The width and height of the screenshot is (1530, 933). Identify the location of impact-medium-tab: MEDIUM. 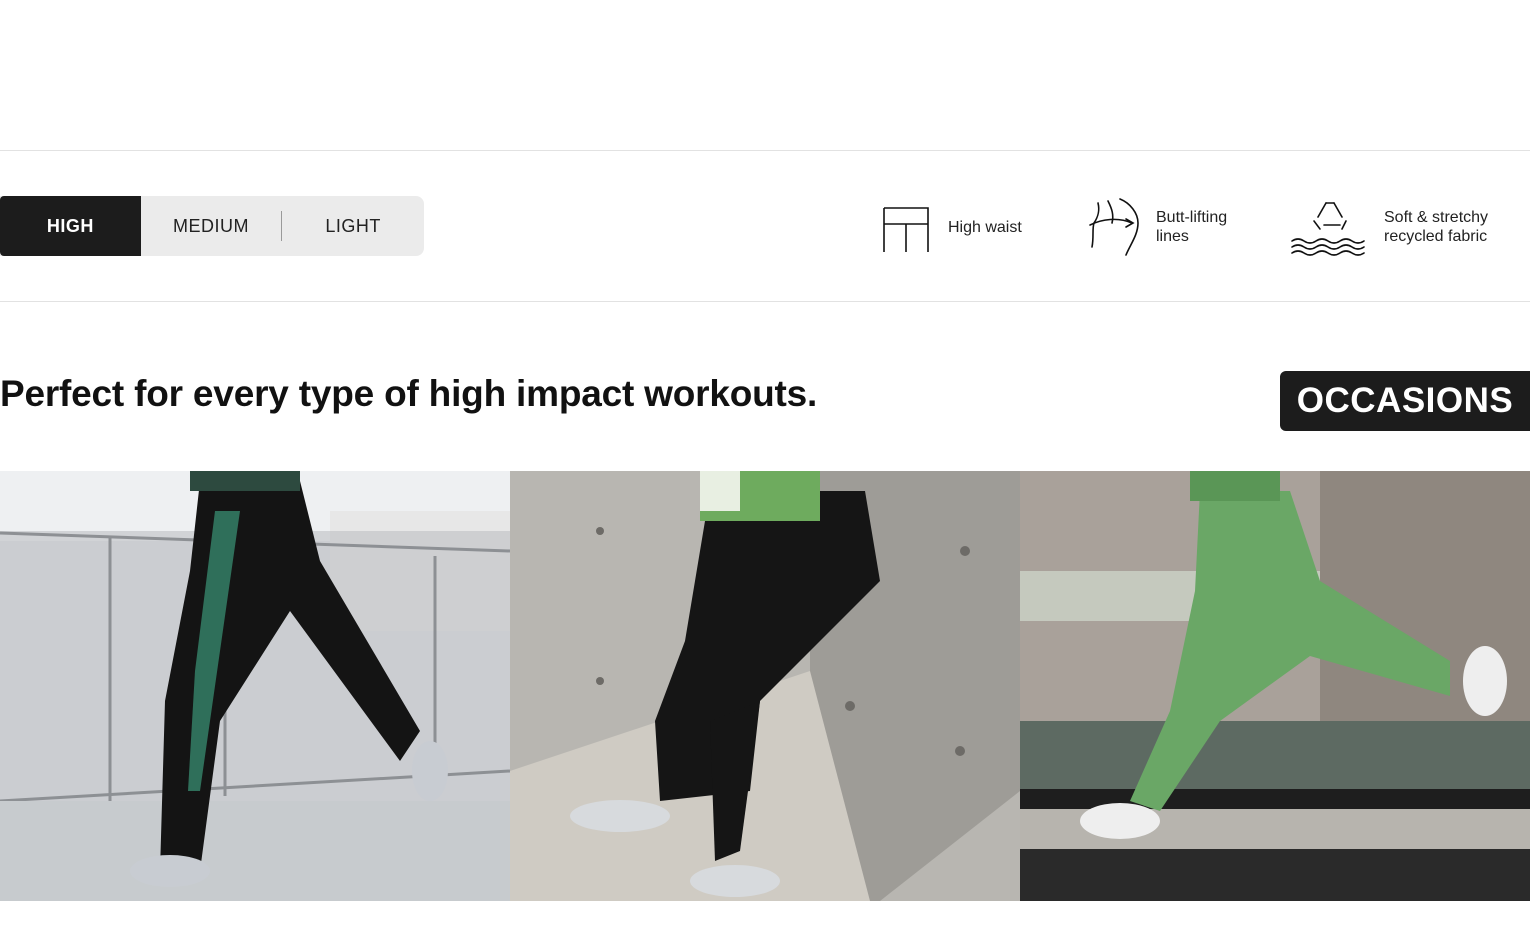
(211, 226).